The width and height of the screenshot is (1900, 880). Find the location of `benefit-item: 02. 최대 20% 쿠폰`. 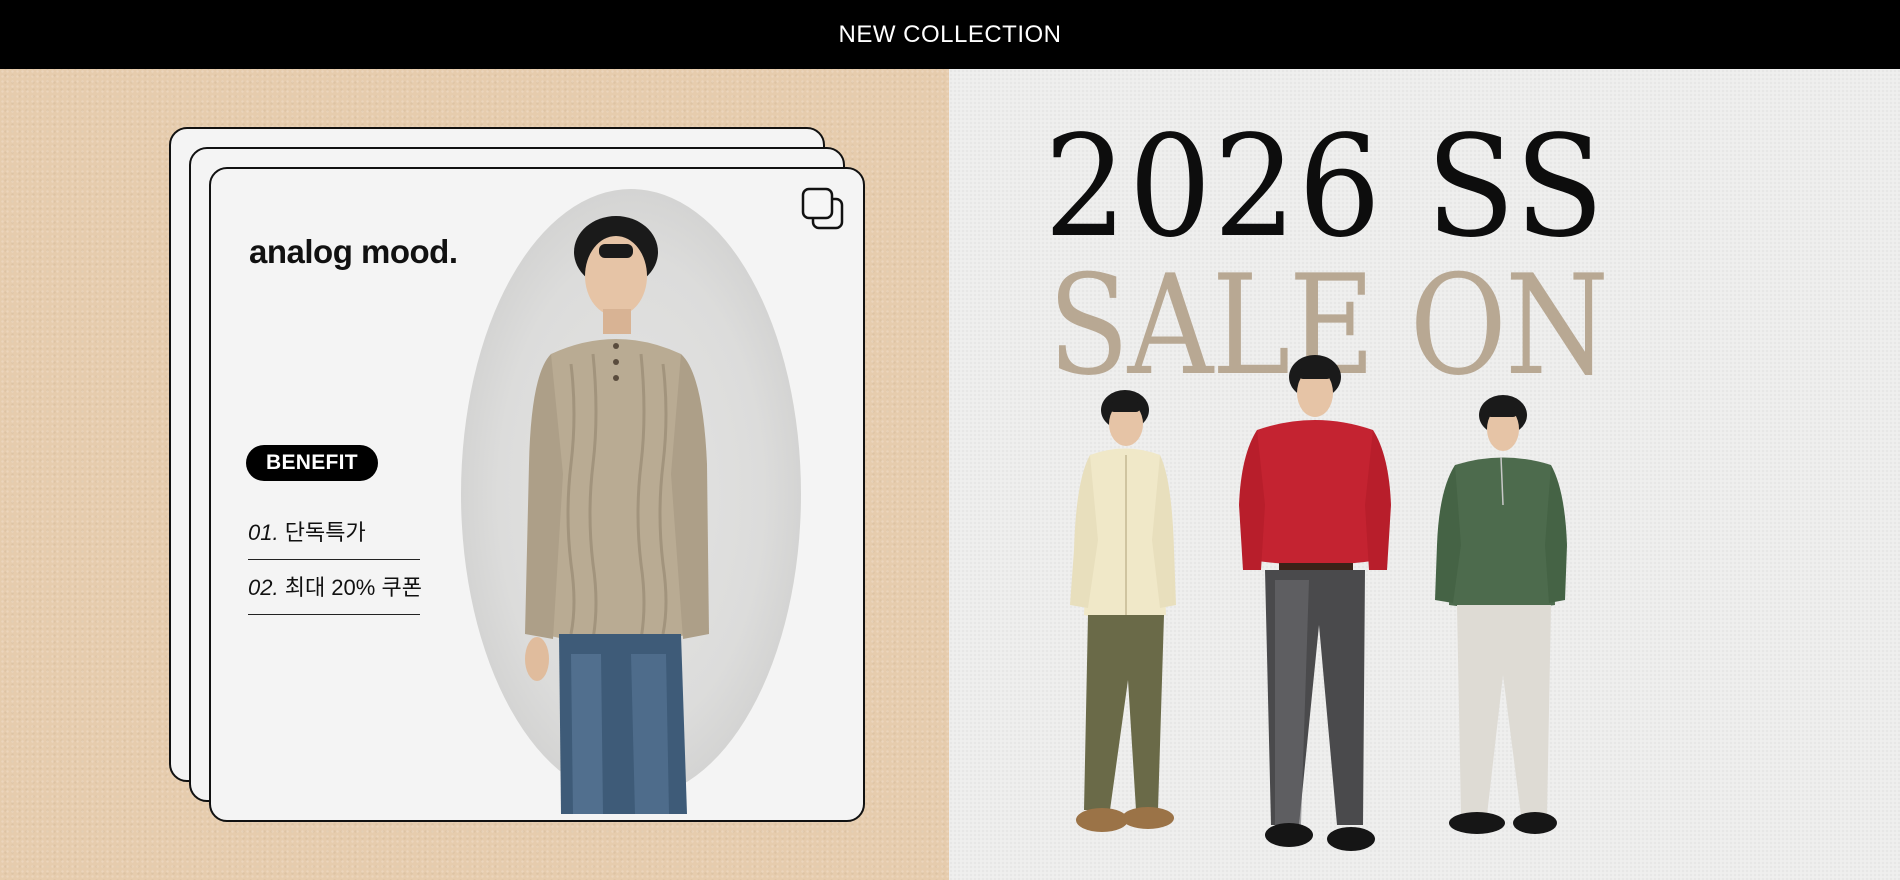

benefit-item: 02. 최대 20% 쿠폰 is located at coordinates (335, 592).